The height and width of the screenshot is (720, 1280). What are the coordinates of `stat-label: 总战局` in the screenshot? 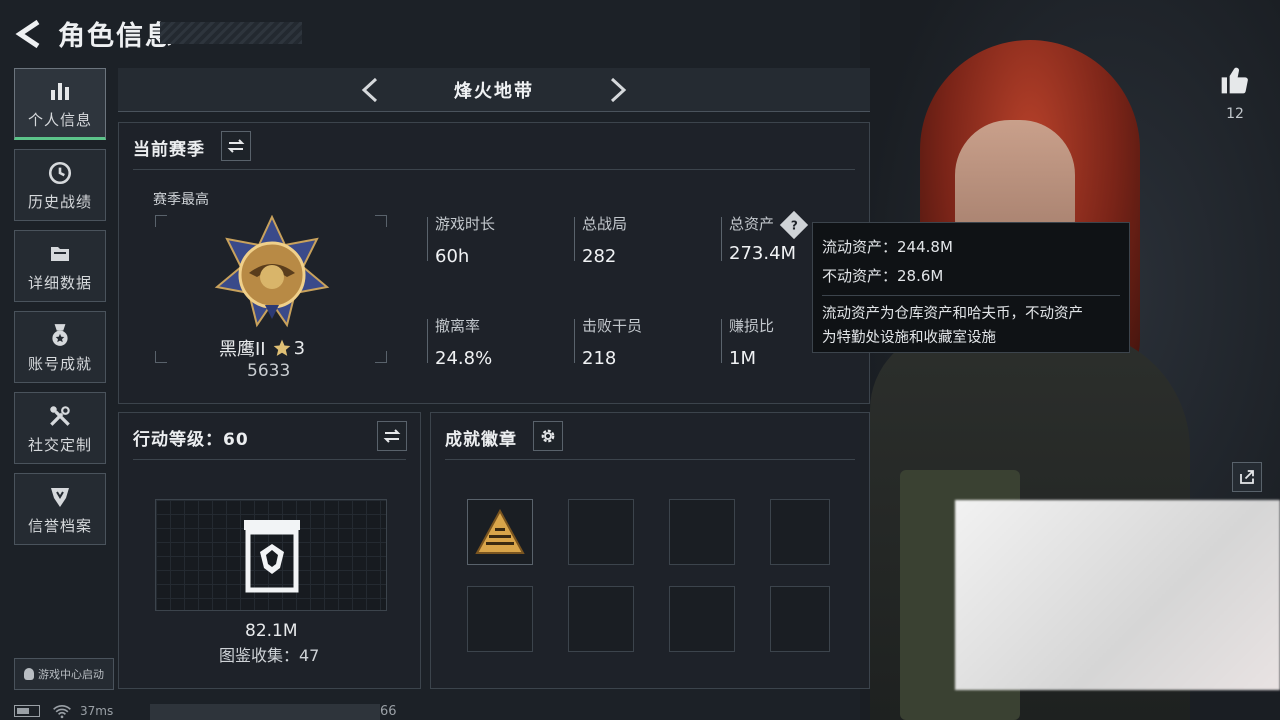 It's located at (605, 224).